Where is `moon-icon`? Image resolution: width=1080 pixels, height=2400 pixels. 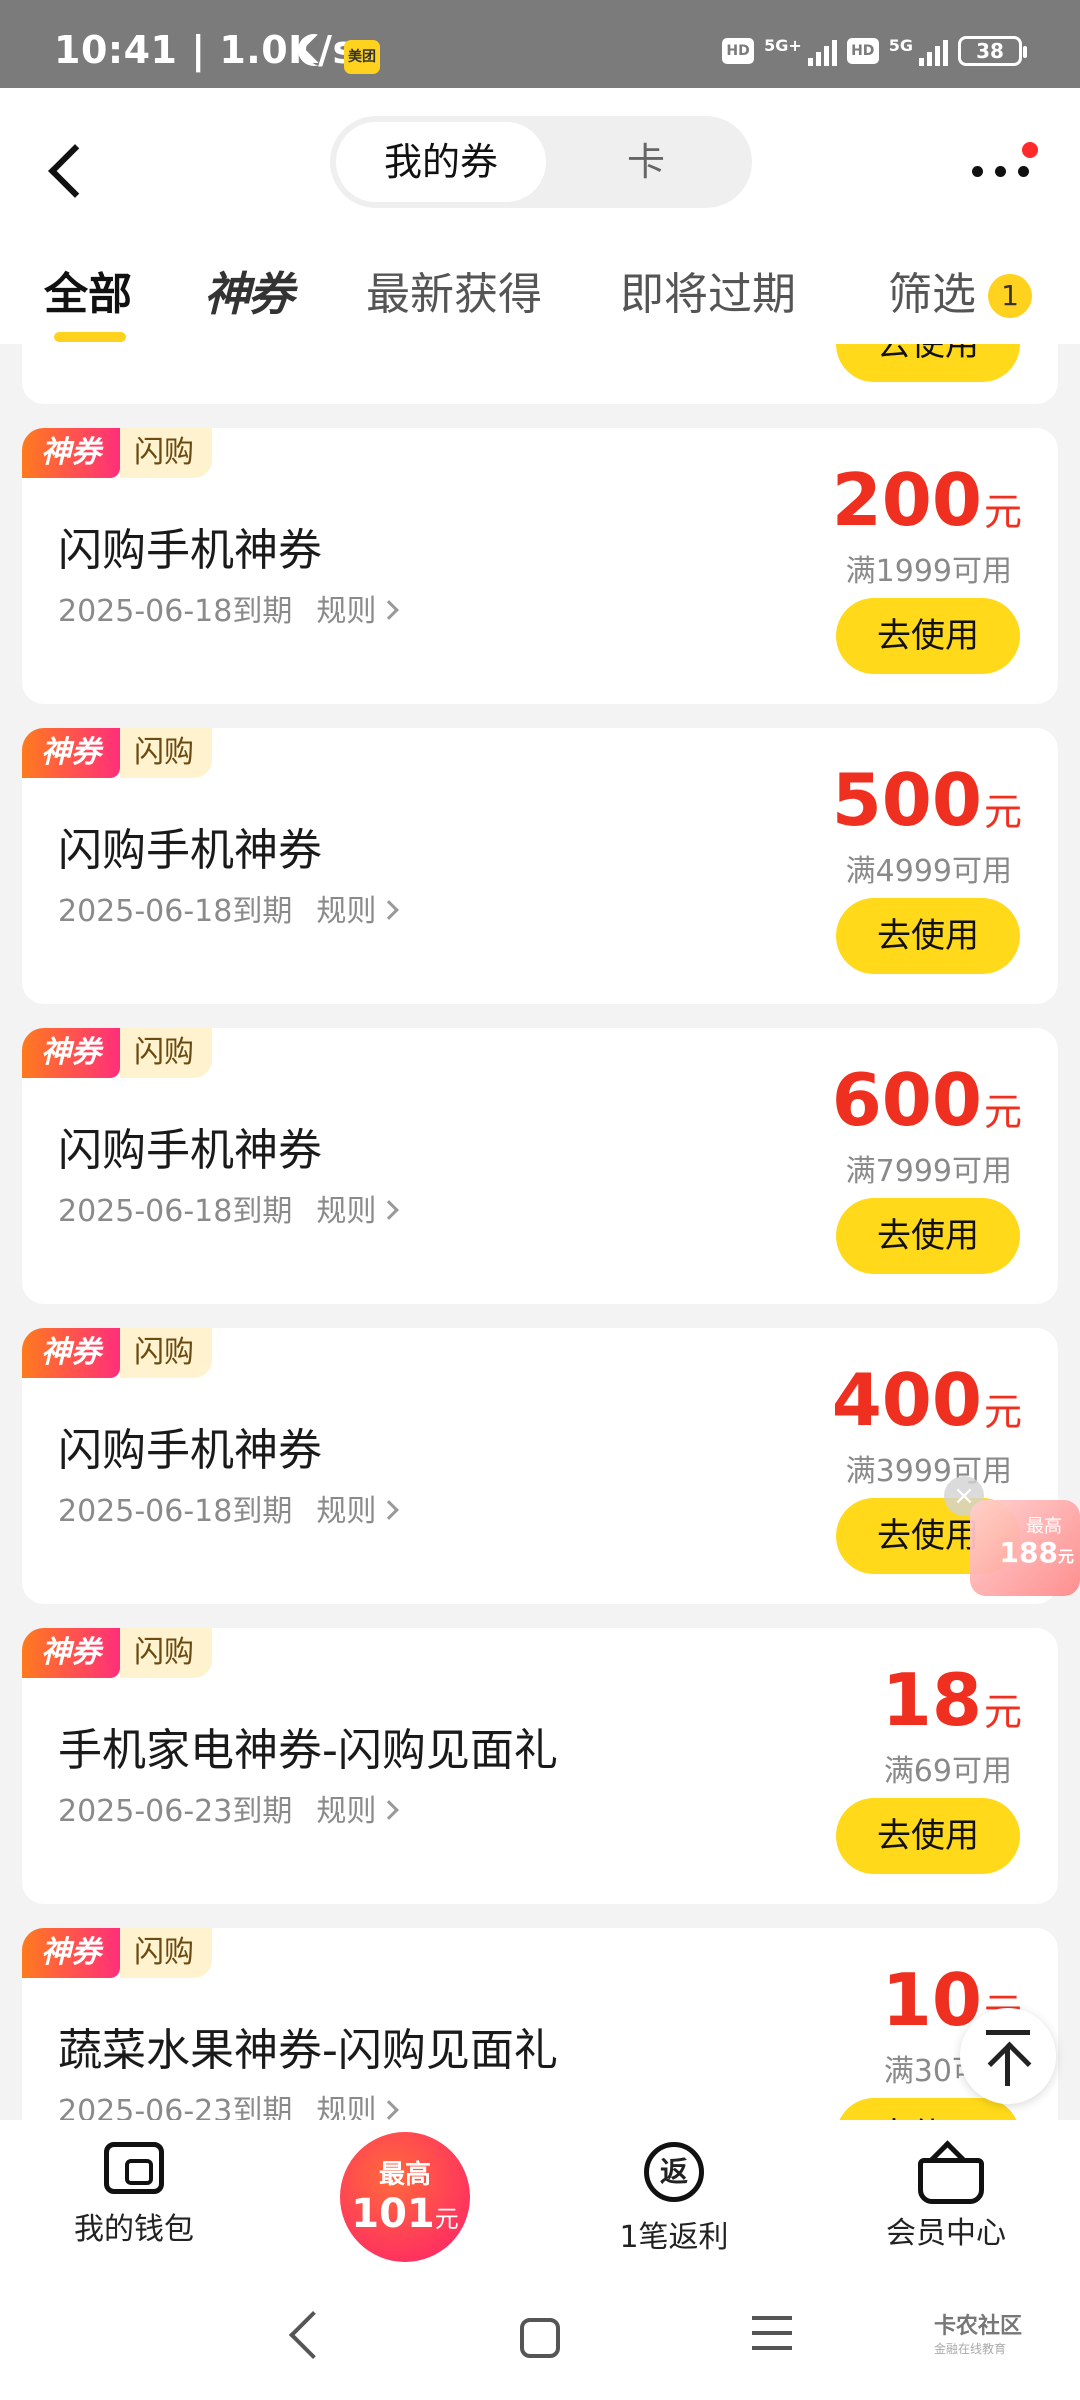
moon-icon is located at coordinates (322, 50).